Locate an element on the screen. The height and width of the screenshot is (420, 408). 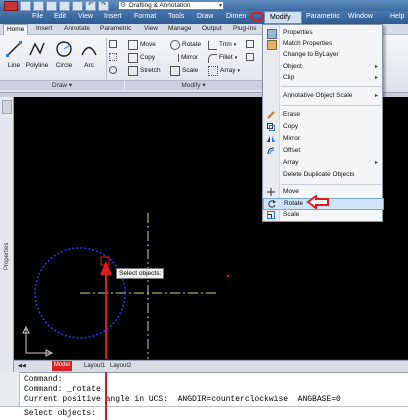
fillet-tool: Fillet ▾ is located at coordinates (222, 58).